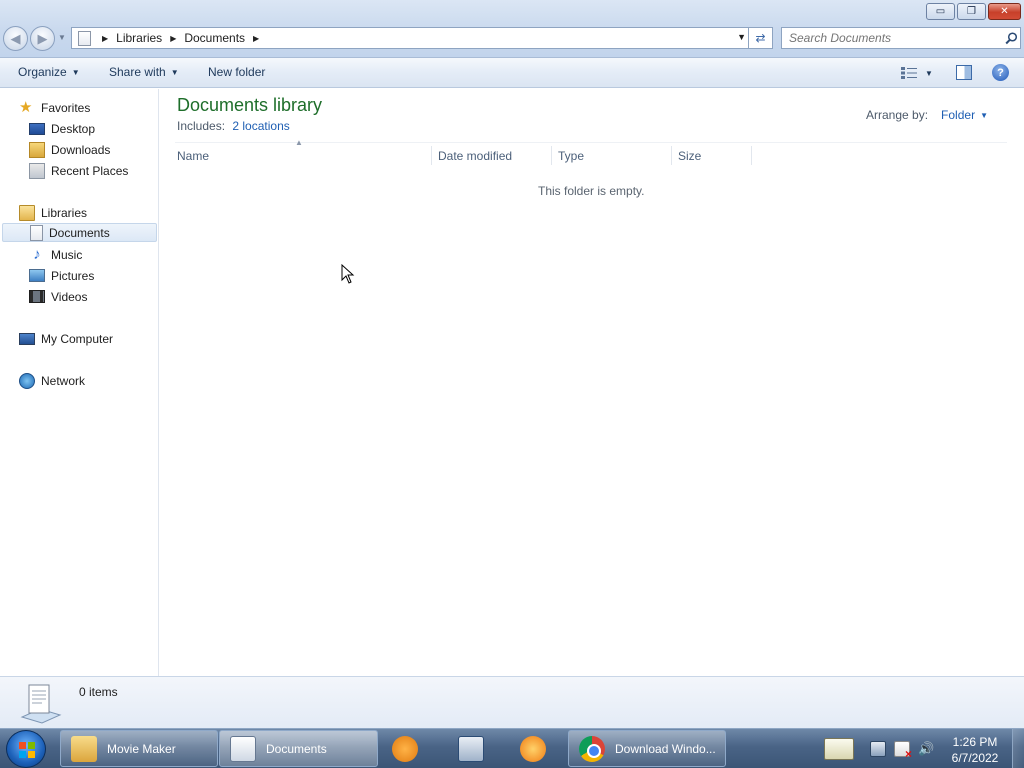 The width and height of the screenshot is (1024, 768). Describe the element at coordinates (903, 751) in the screenshot. I see `action-center-icon` at that location.